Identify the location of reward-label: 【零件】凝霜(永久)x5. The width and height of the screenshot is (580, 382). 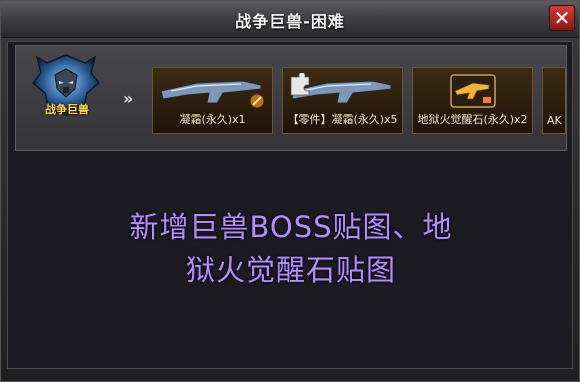
(342, 119).